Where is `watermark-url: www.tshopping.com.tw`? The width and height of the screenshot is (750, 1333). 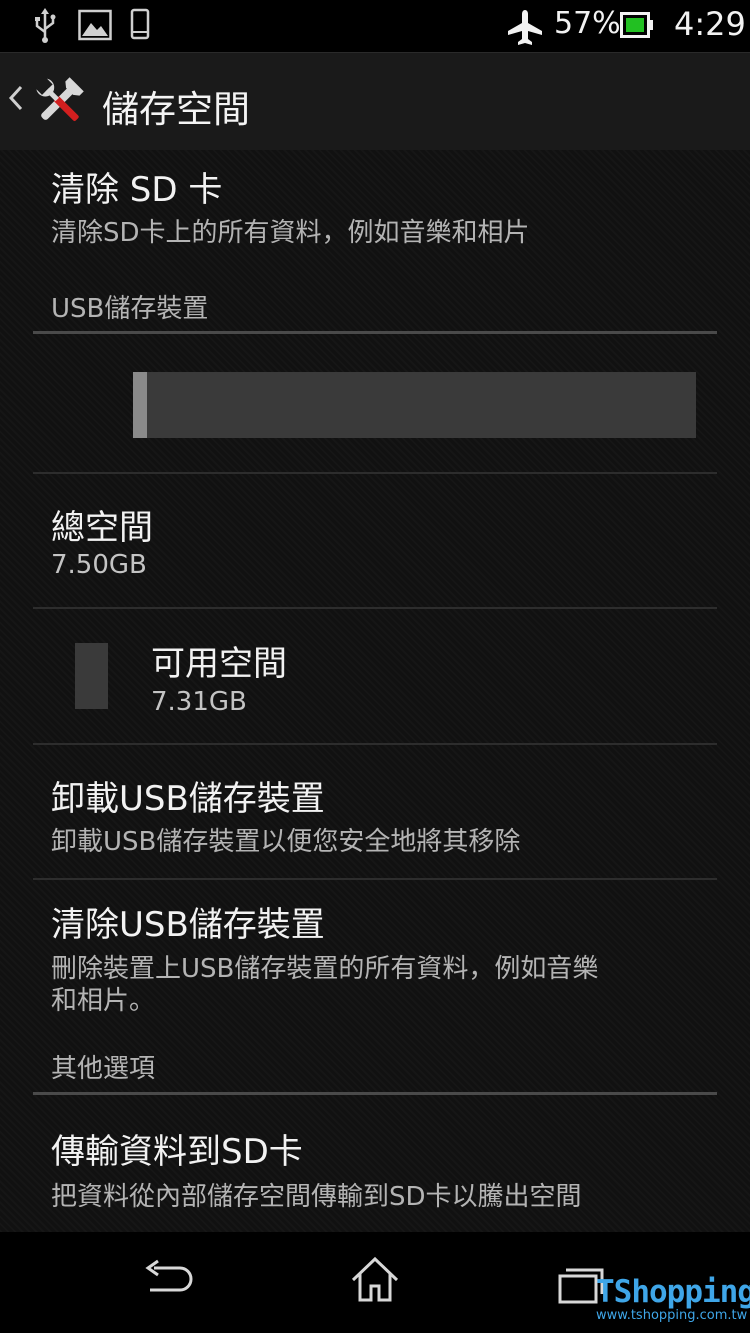
watermark-url: www.tshopping.com.tw is located at coordinates (672, 1315).